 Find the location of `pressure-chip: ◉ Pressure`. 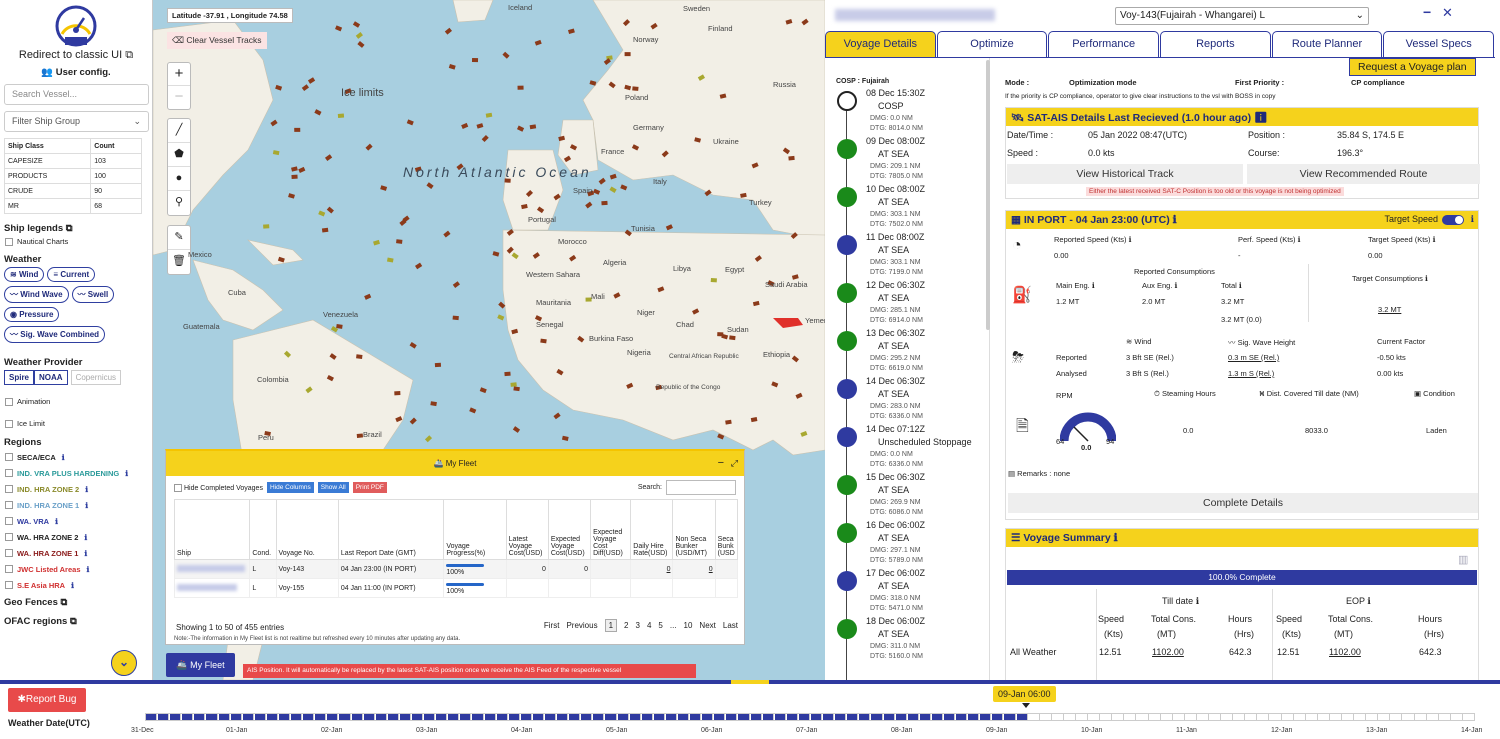

pressure-chip: ◉ Pressure is located at coordinates (32, 314).